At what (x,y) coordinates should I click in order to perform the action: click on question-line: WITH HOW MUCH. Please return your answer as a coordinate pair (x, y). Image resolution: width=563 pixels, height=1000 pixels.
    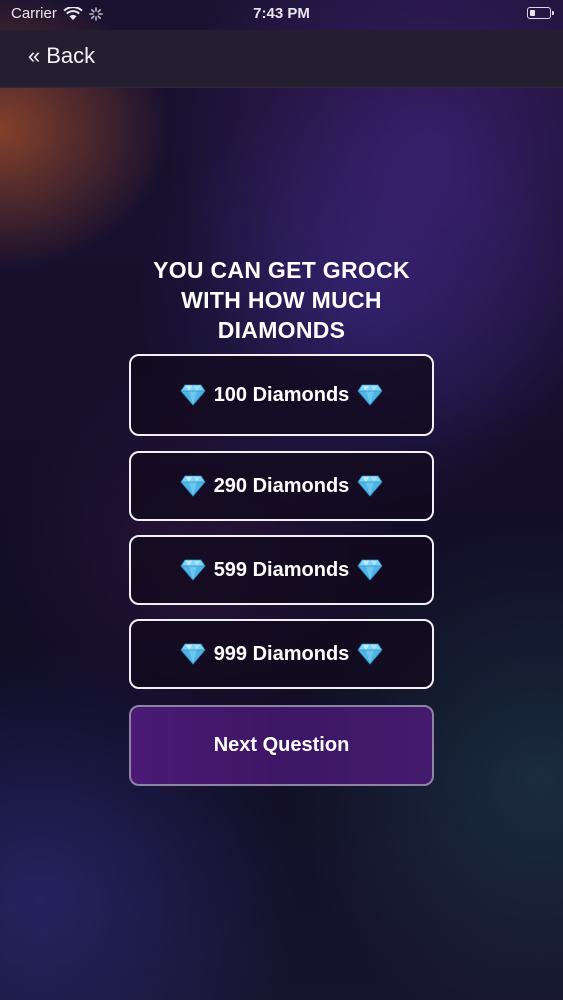
    Looking at the image, I should click on (281, 300).